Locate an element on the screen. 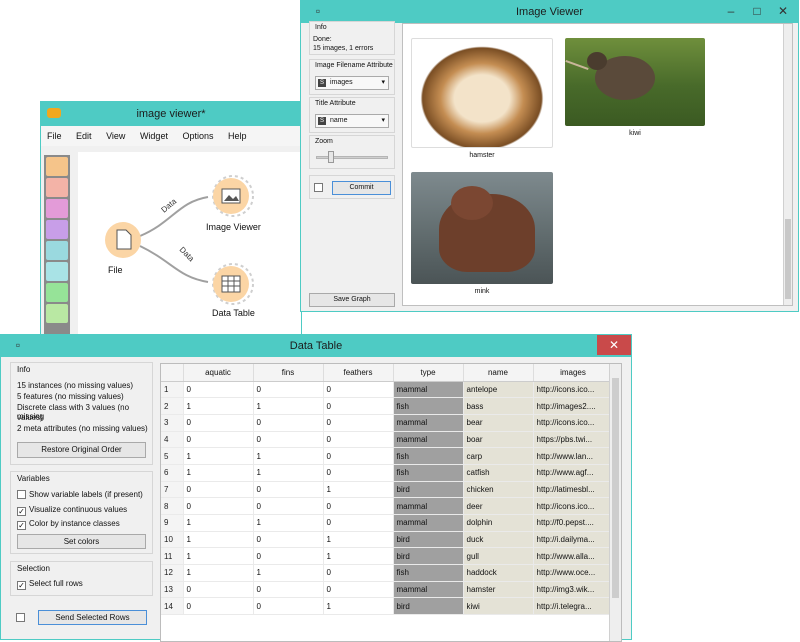 The width and height of the screenshot is (800, 642). table-cell: carp is located at coordinates (498, 456).